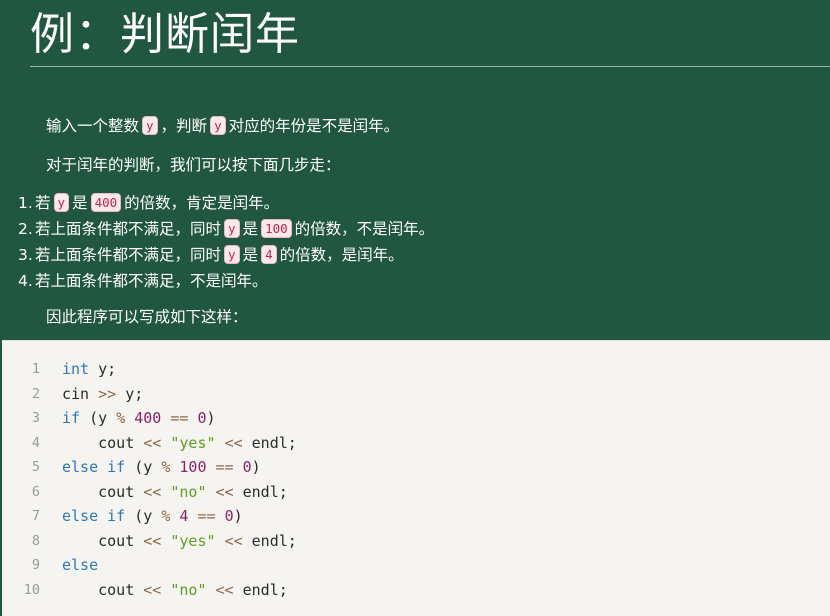 Image resolution: width=830 pixels, height=616 pixels. Describe the element at coordinates (106, 202) in the screenshot. I see `inline-code: 400` at that location.